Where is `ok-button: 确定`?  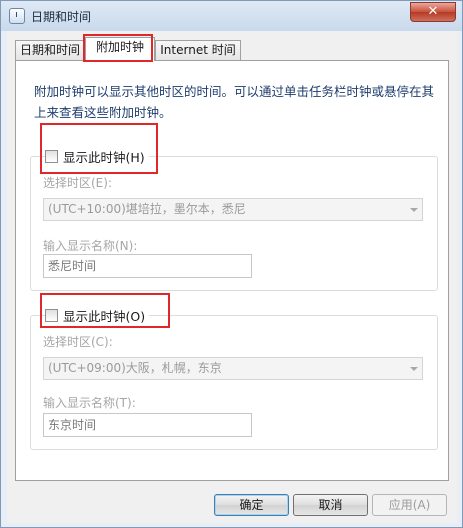 ok-button: 确定 is located at coordinates (251, 505).